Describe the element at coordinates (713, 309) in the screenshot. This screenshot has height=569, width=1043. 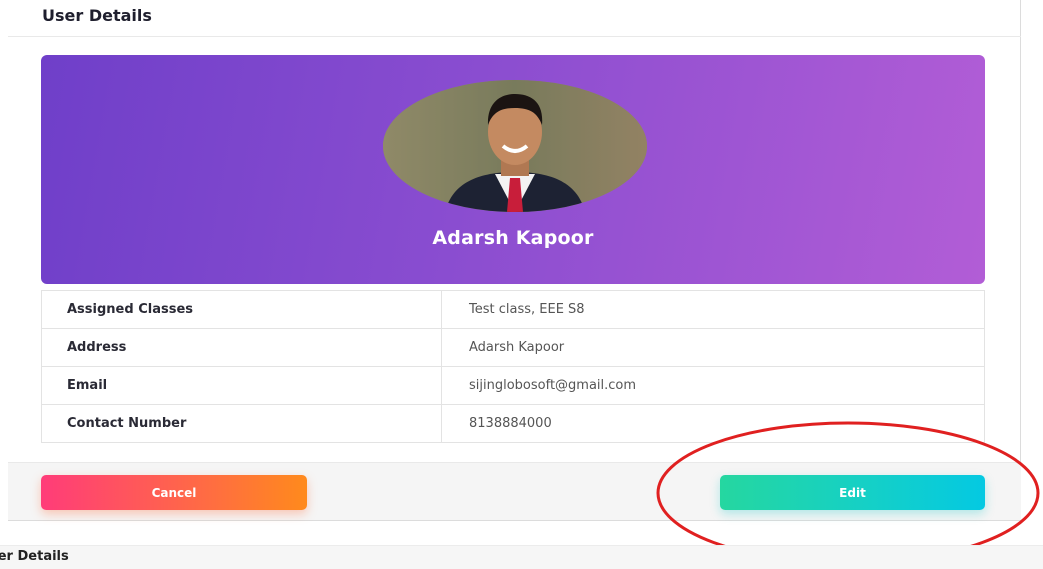
I see `assigned-classes-value: Test class, EEE S8` at that location.